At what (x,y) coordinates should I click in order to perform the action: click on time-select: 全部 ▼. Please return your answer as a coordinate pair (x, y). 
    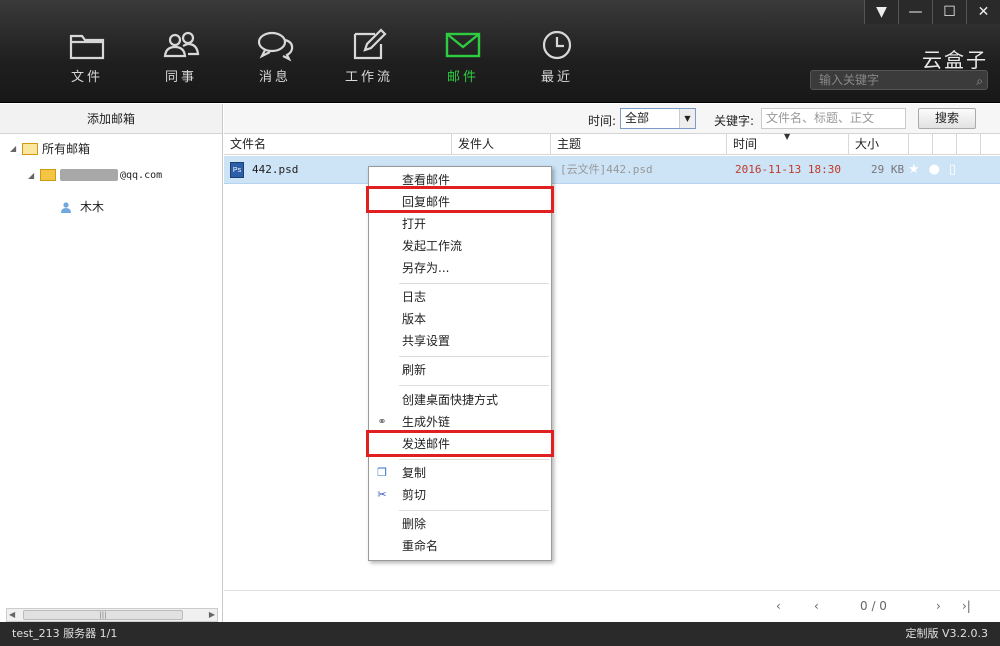
    Looking at the image, I should click on (658, 118).